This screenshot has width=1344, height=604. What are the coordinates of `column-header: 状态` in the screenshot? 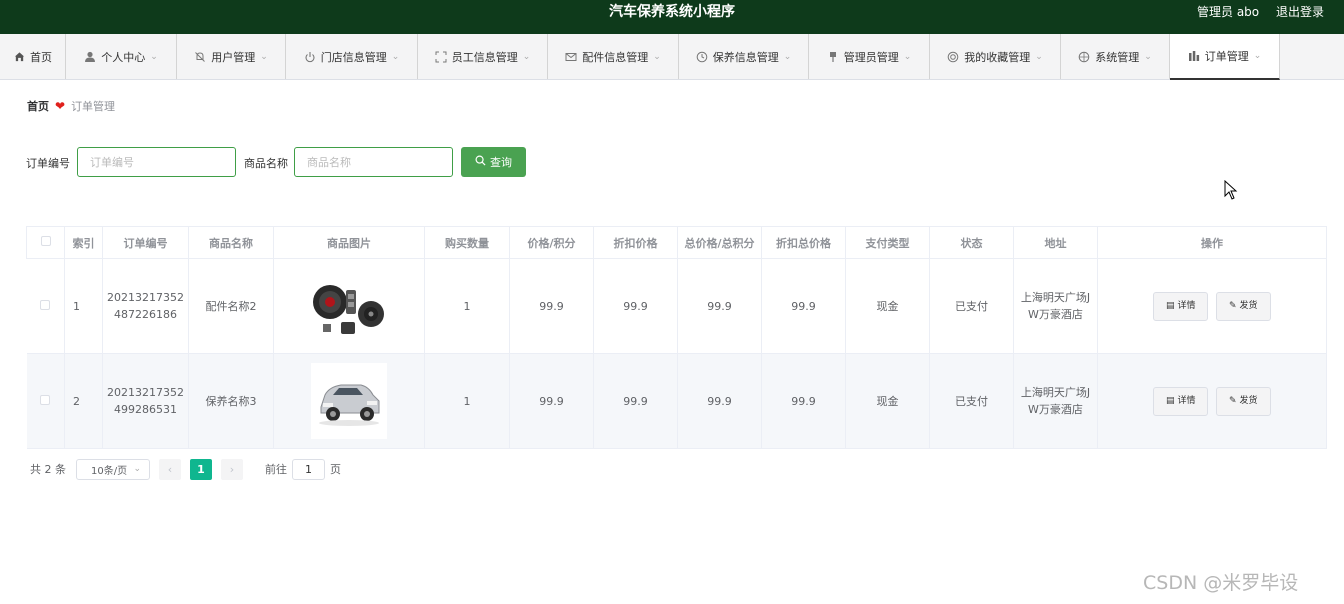 It's located at (971, 242).